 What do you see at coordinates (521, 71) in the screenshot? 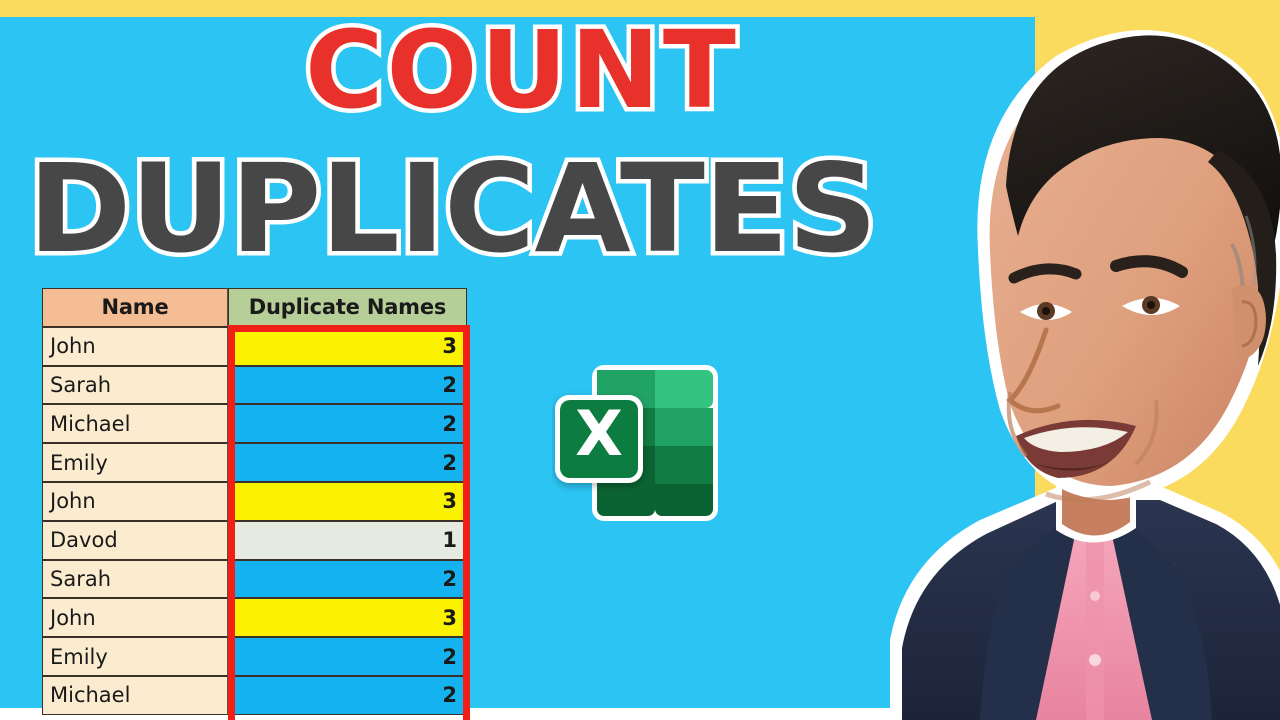
I see `headline-count: COUNT` at bounding box center [521, 71].